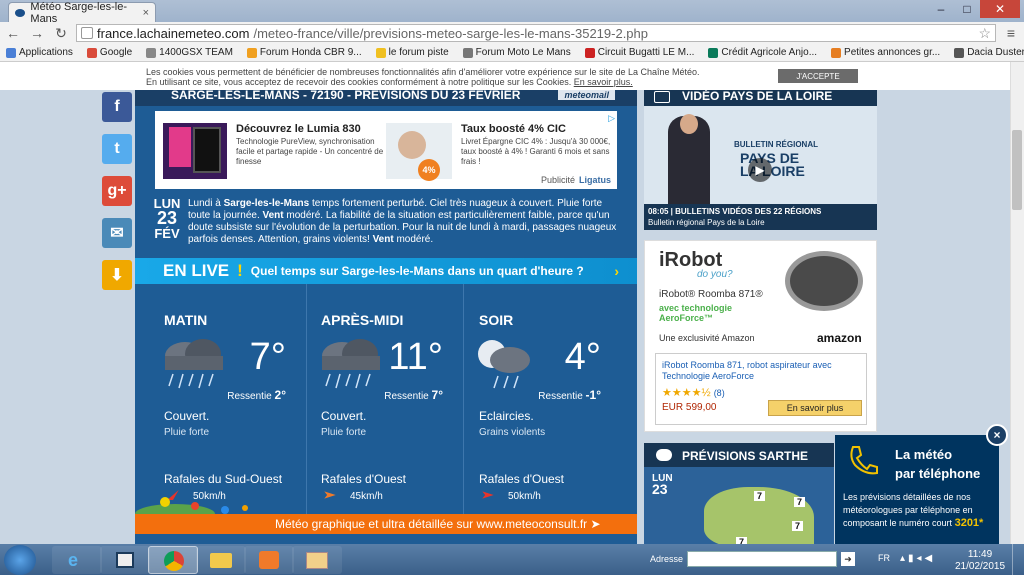  What do you see at coordinates (146, 13) in the screenshot?
I see `tab-close-icon: ×` at bounding box center [146, 13].